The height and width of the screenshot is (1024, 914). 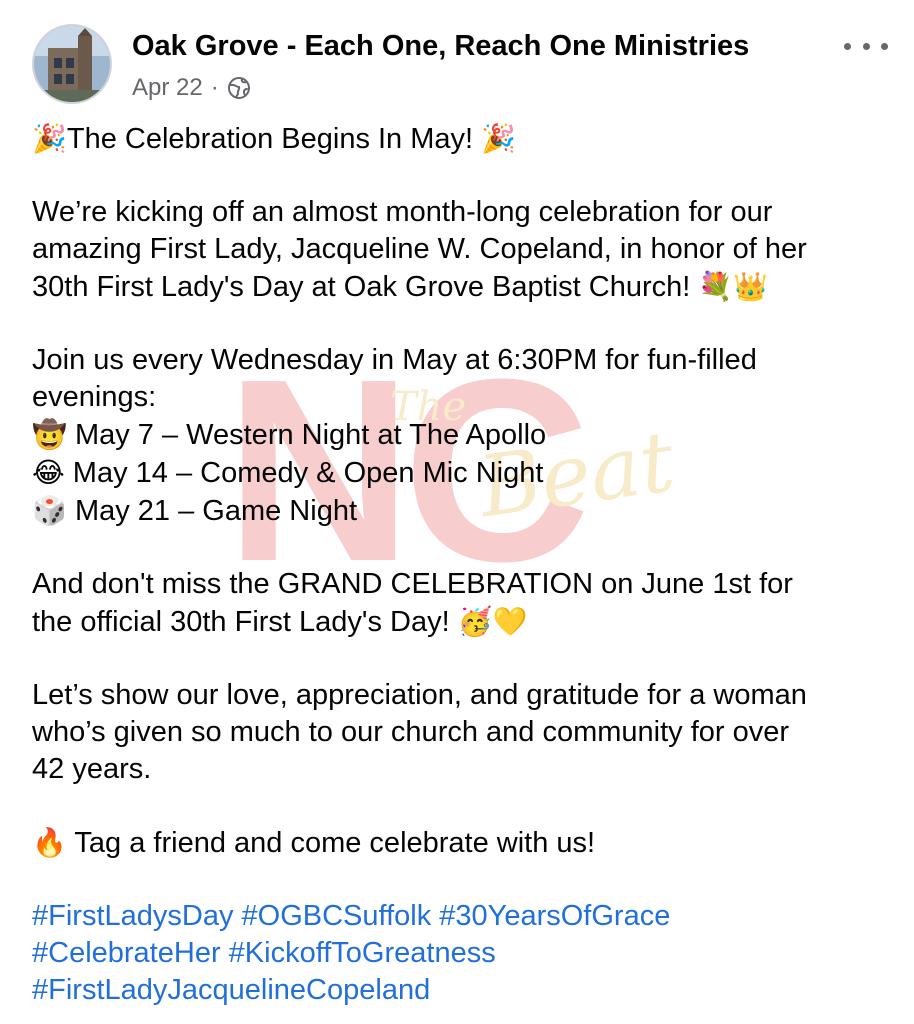 What do you see at coordinates (49, 434) in the screenshot?
I see `cowboy-face-icon: 🤠` at bounding box center [49, 434].